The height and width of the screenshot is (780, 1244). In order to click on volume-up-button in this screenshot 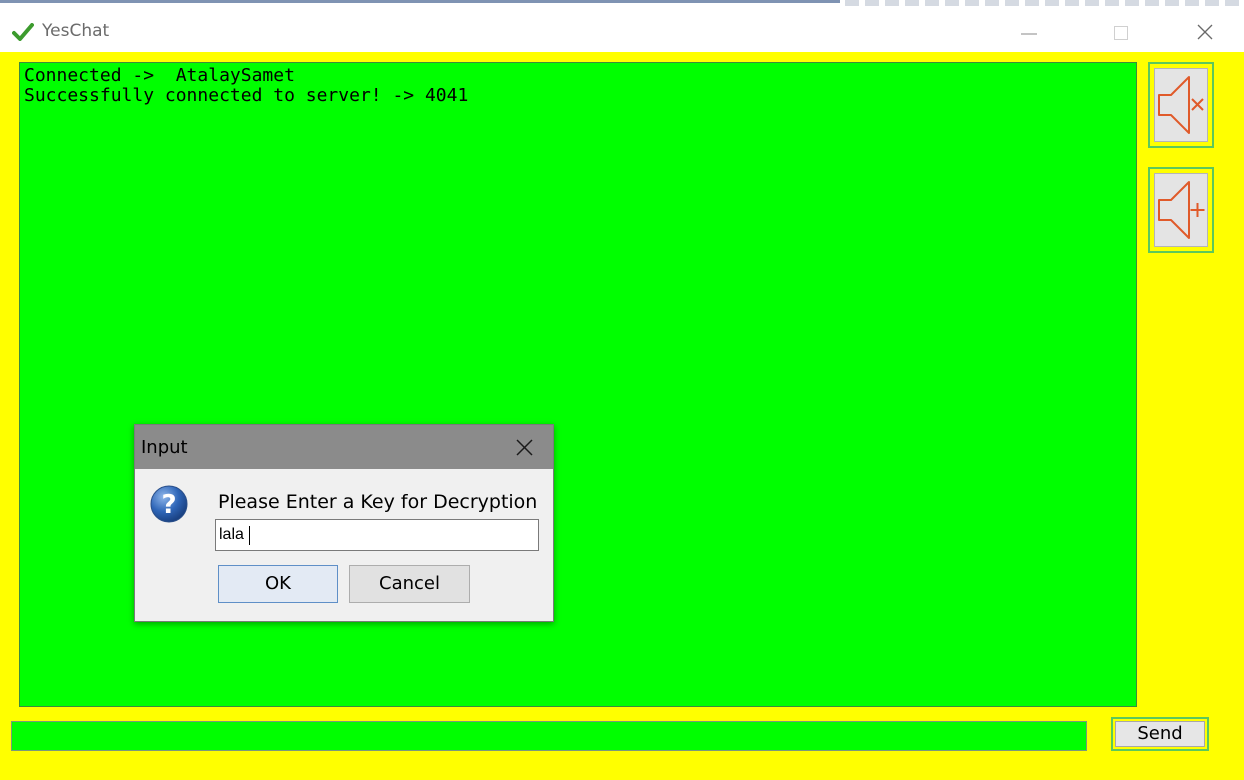, I will do `click(1181, 210)`.